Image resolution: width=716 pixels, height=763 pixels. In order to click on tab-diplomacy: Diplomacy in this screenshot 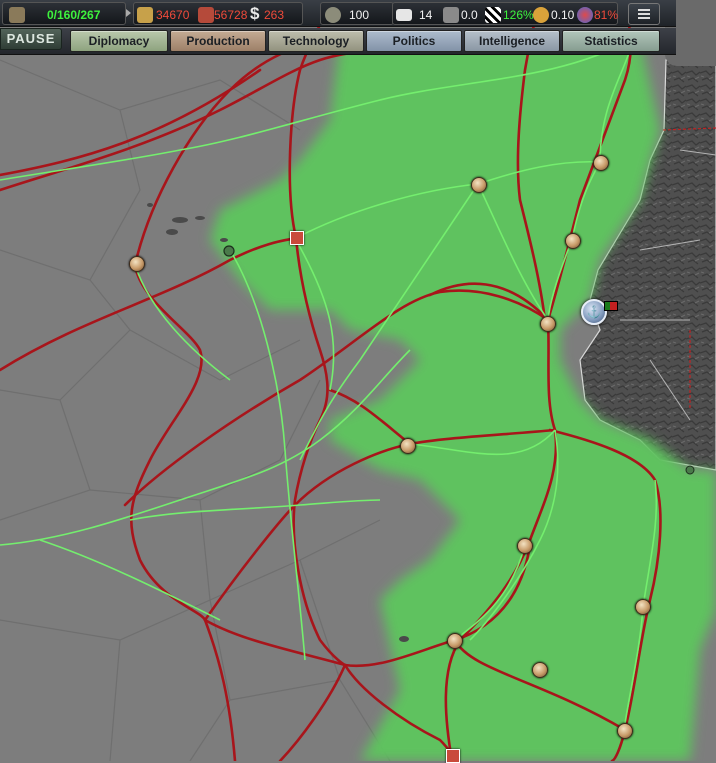, I will do `click(119, 41)`.